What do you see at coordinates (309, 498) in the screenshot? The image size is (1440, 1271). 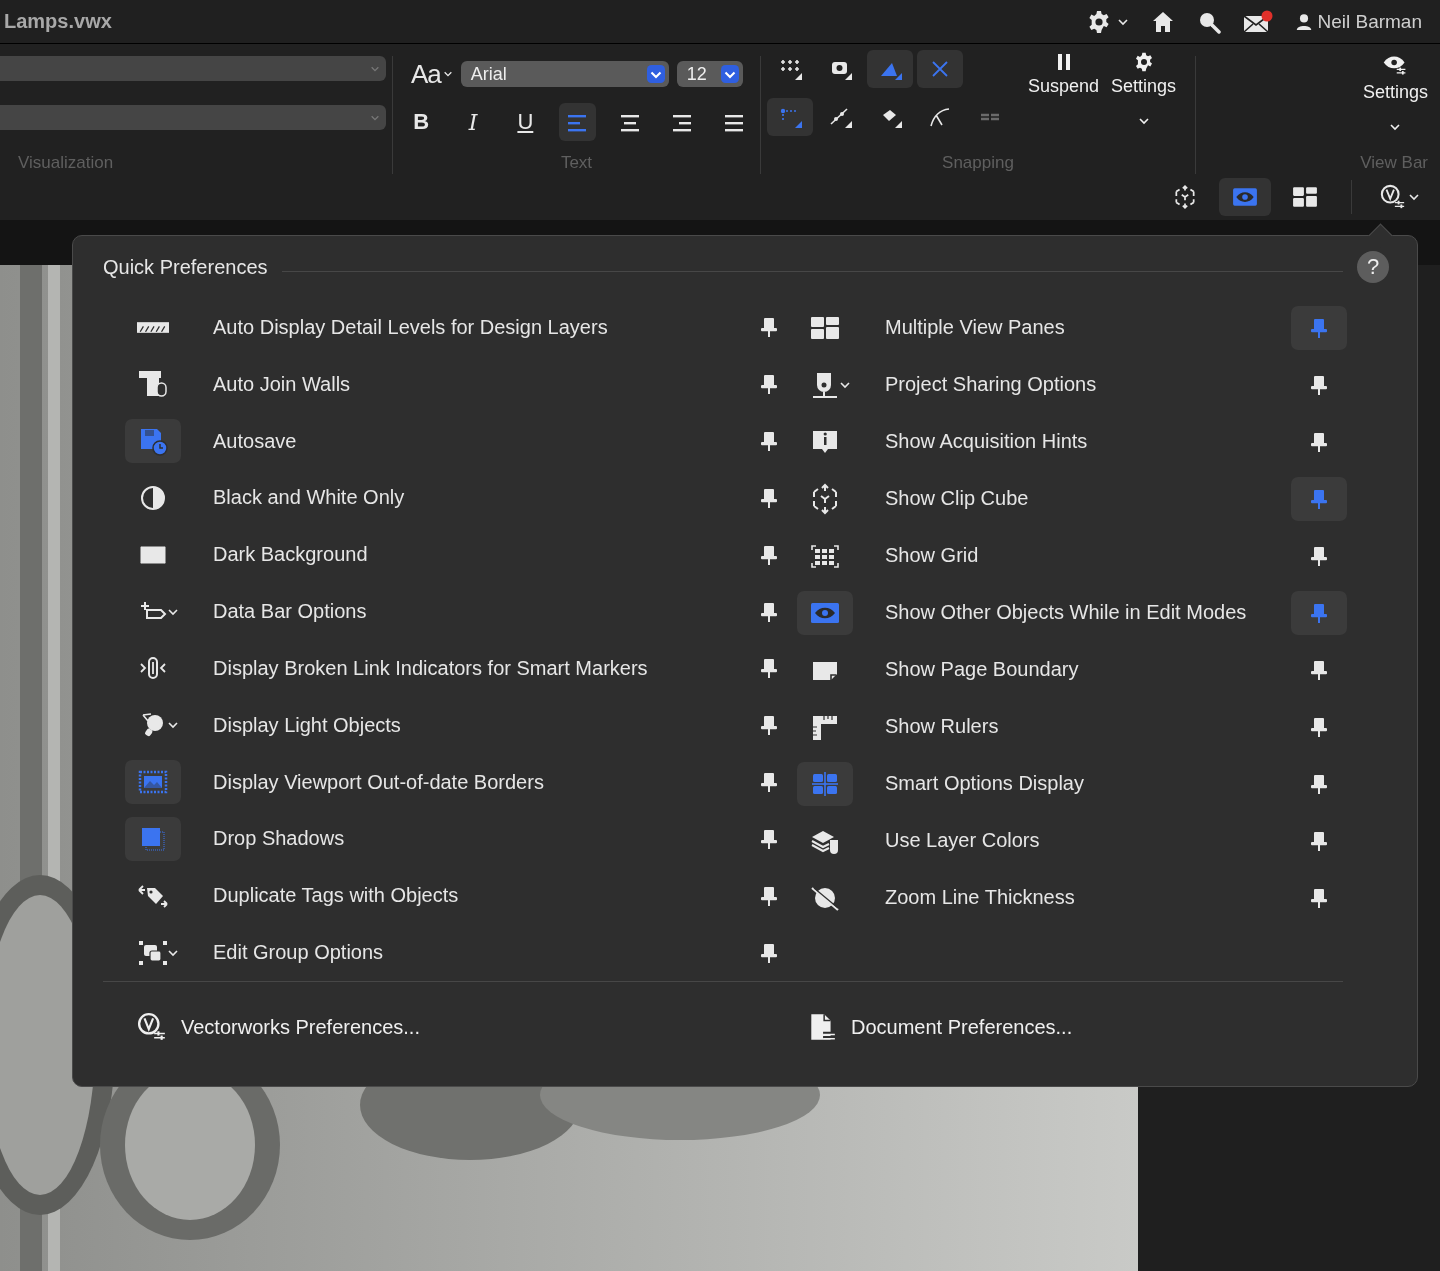 I see `option-label: Black and White Only` at bounding box center [309, 498].